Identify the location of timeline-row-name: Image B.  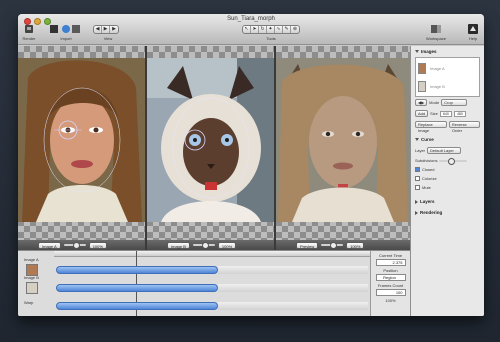
(31, 277).